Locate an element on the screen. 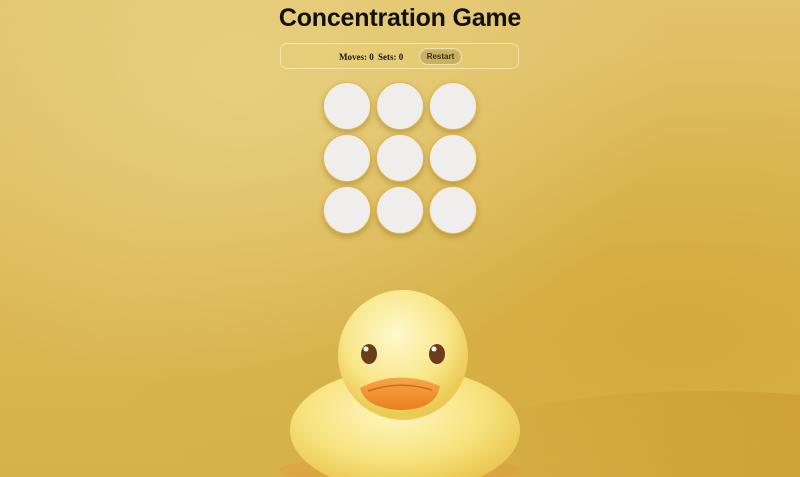  moves-label: Moves: is located at coordinates (353, 57).